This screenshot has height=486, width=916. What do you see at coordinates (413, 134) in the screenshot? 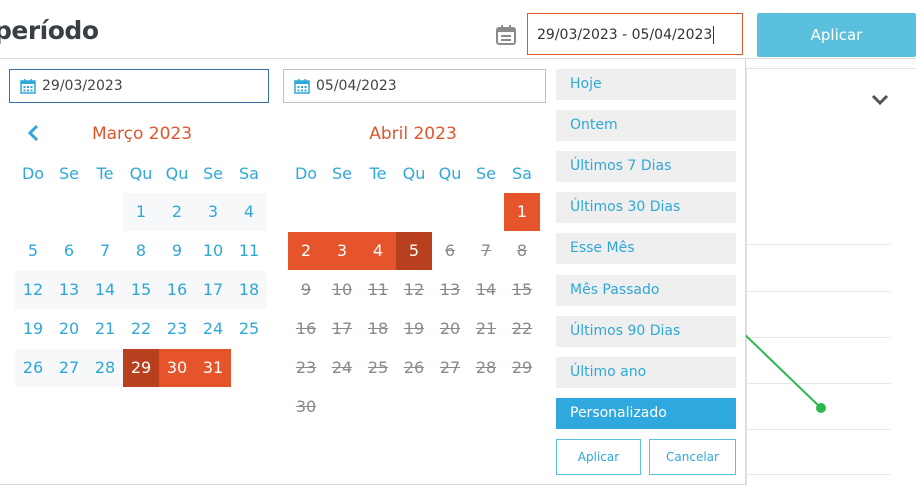
I see `right-month-title: Abril 2023` at bounding box center [413, 134].